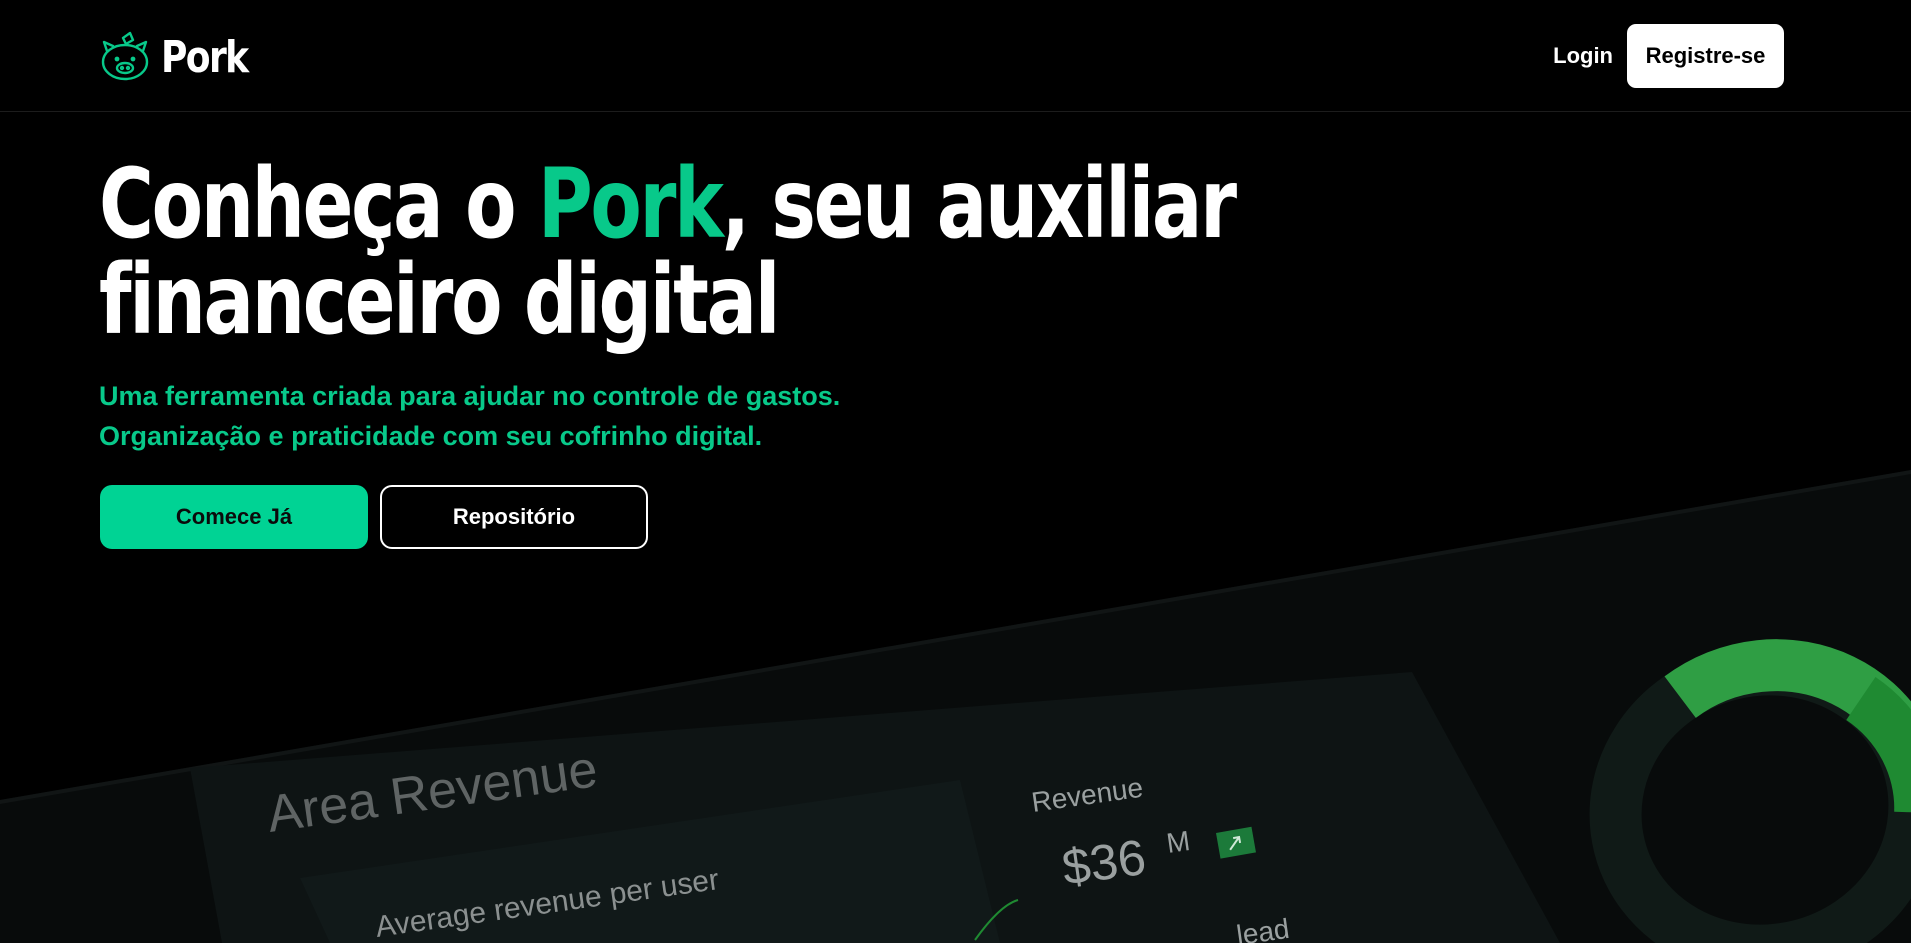  What do you see at coordinates (996, 920) in the screenshot?
I see `area-chart-line` at bounding box center [996, 920].